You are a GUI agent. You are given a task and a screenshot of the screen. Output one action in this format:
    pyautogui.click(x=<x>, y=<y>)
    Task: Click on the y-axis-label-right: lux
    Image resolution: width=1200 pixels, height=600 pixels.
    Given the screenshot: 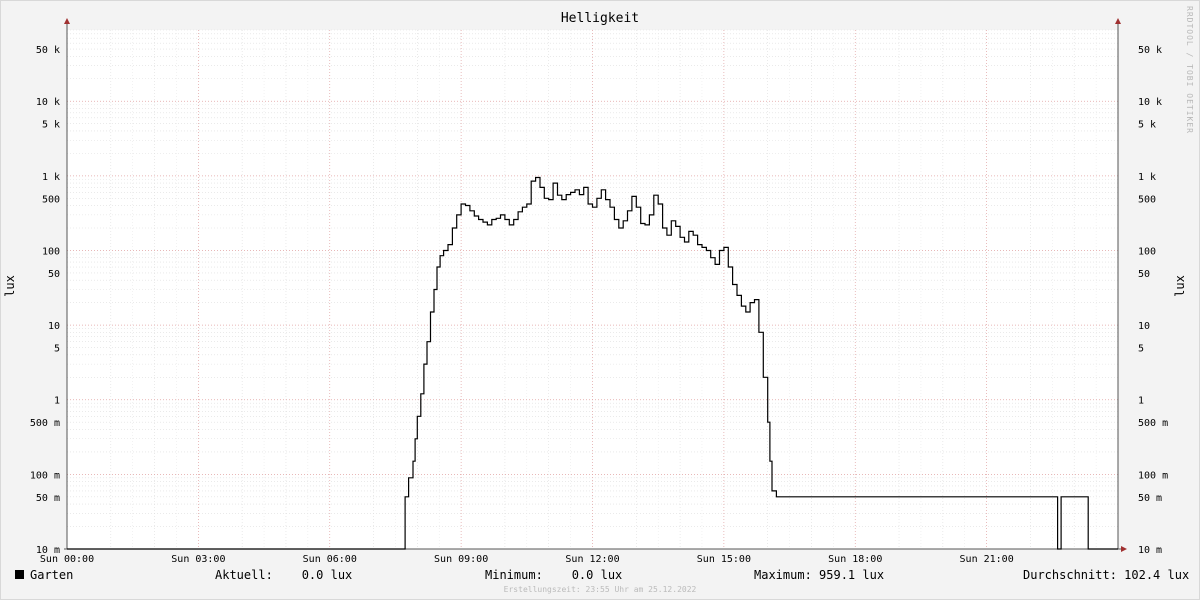 What is the action you would take?
    pyautogui.click(x=1180, y=286)
    